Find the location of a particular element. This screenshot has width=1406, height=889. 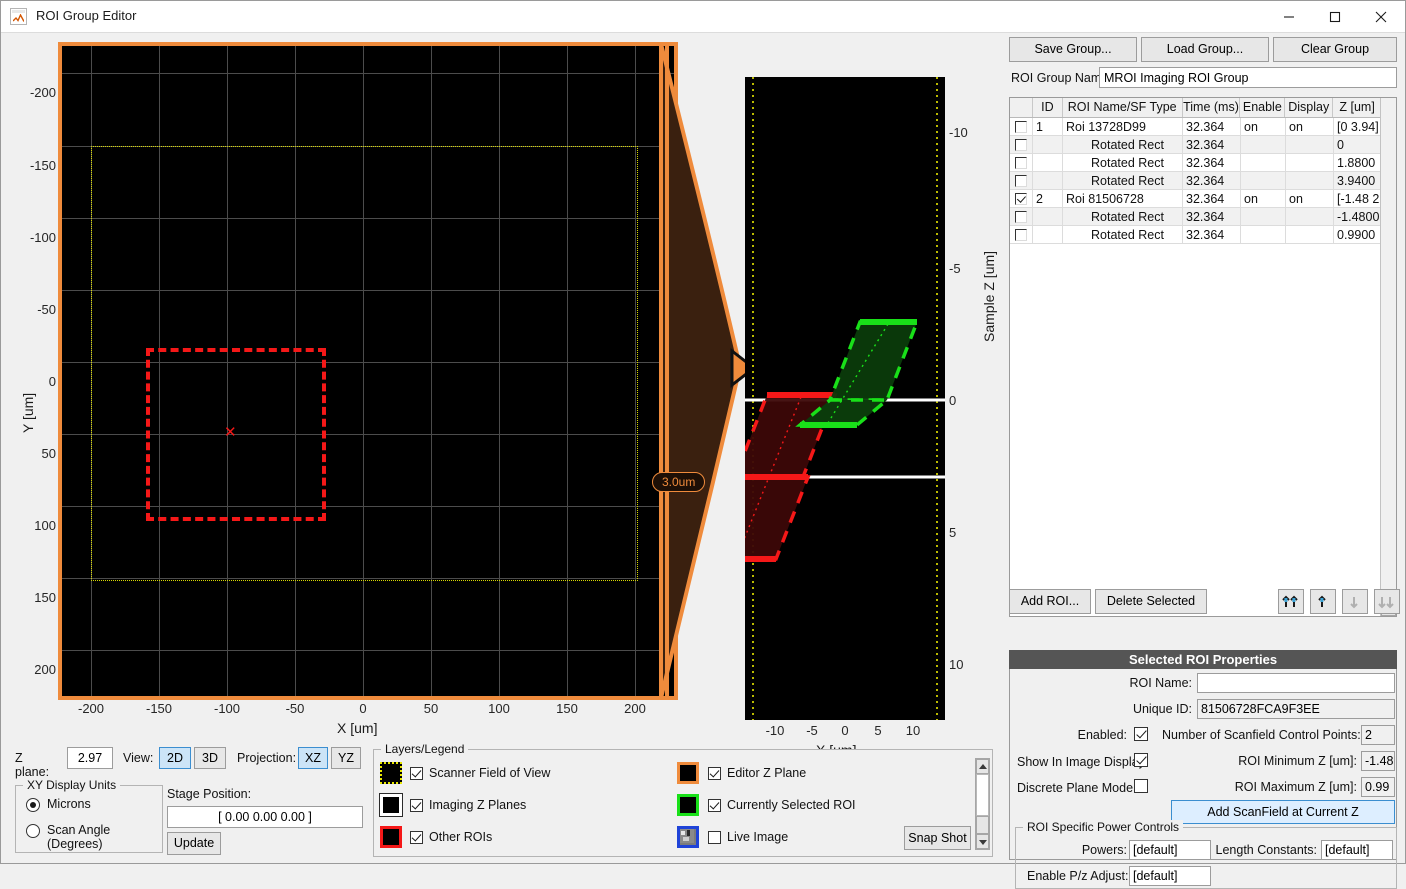

roi-table-vertical-scrollbar is located at coordinates (1388, 357).